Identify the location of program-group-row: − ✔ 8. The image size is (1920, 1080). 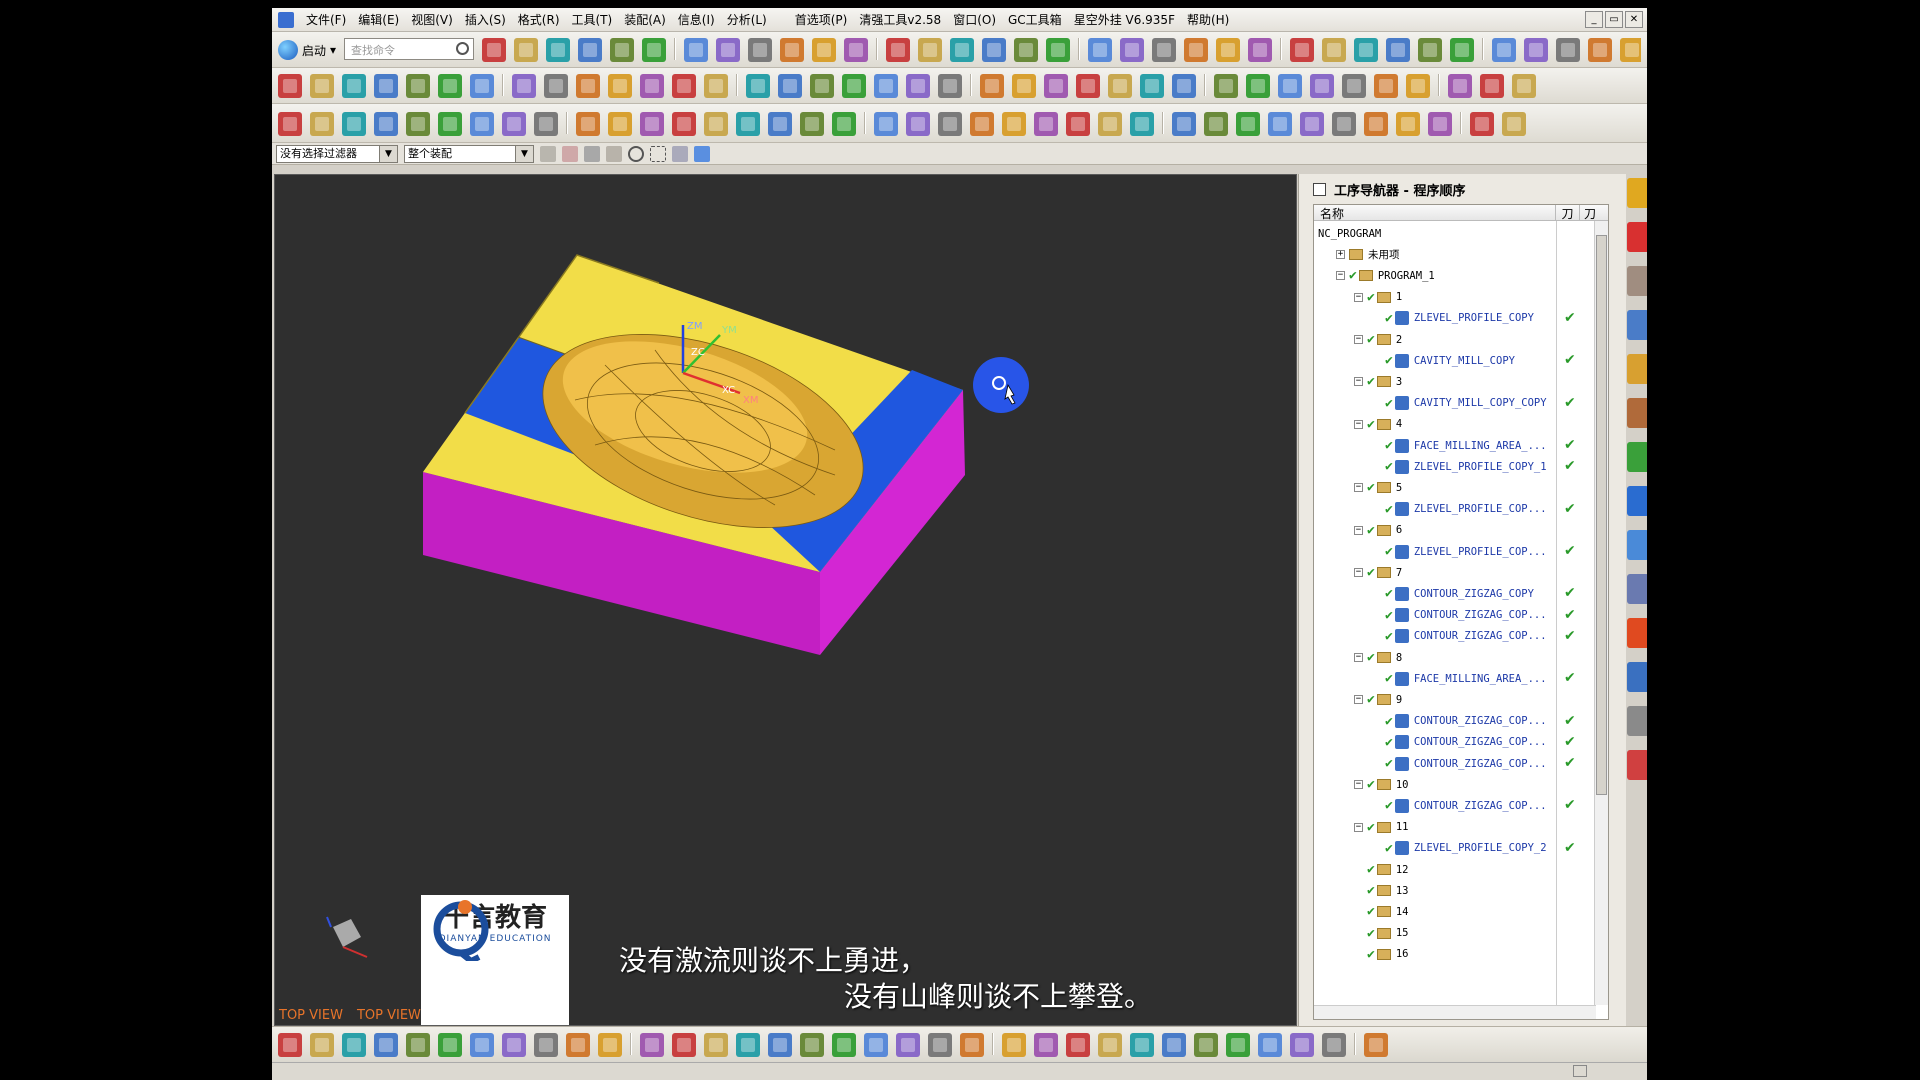
(1358, 657).